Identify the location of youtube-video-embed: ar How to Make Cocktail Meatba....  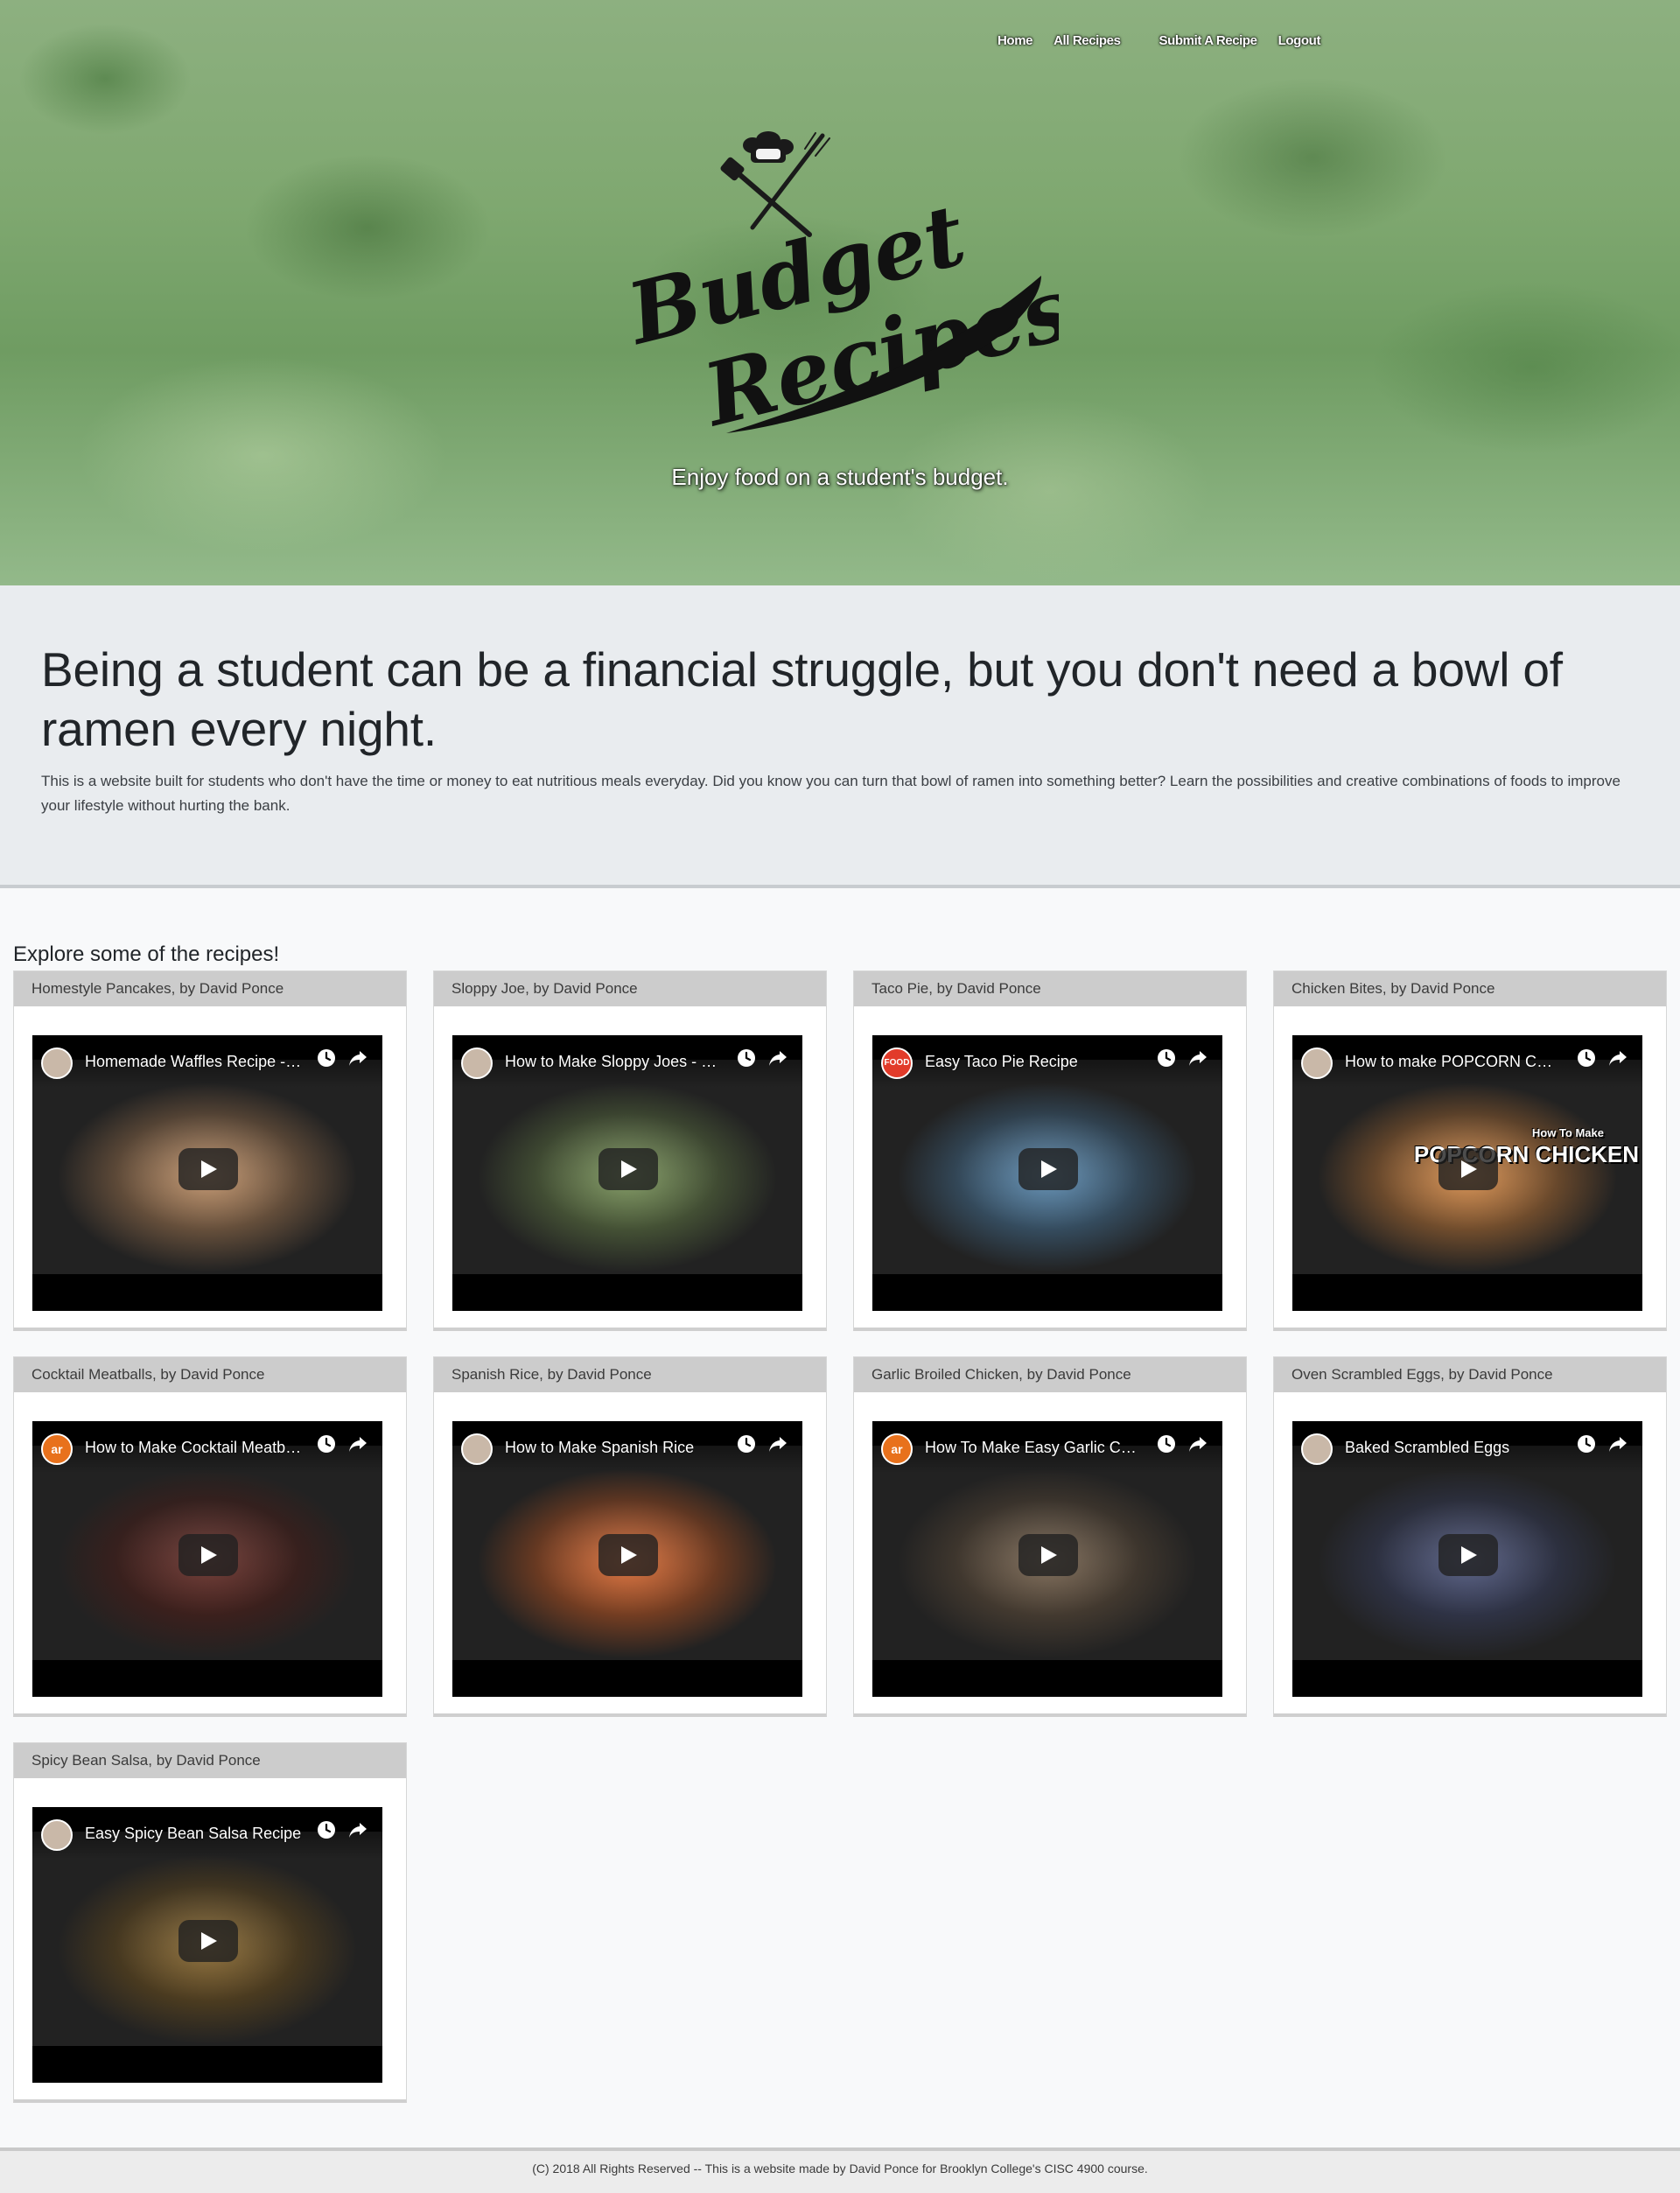
(207, 1559).